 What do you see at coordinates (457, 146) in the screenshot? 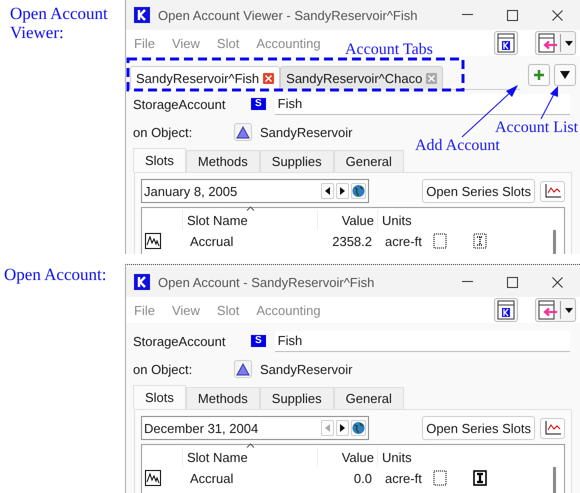
I see `callout-label: Add Account` at bounding box center [457, 146].